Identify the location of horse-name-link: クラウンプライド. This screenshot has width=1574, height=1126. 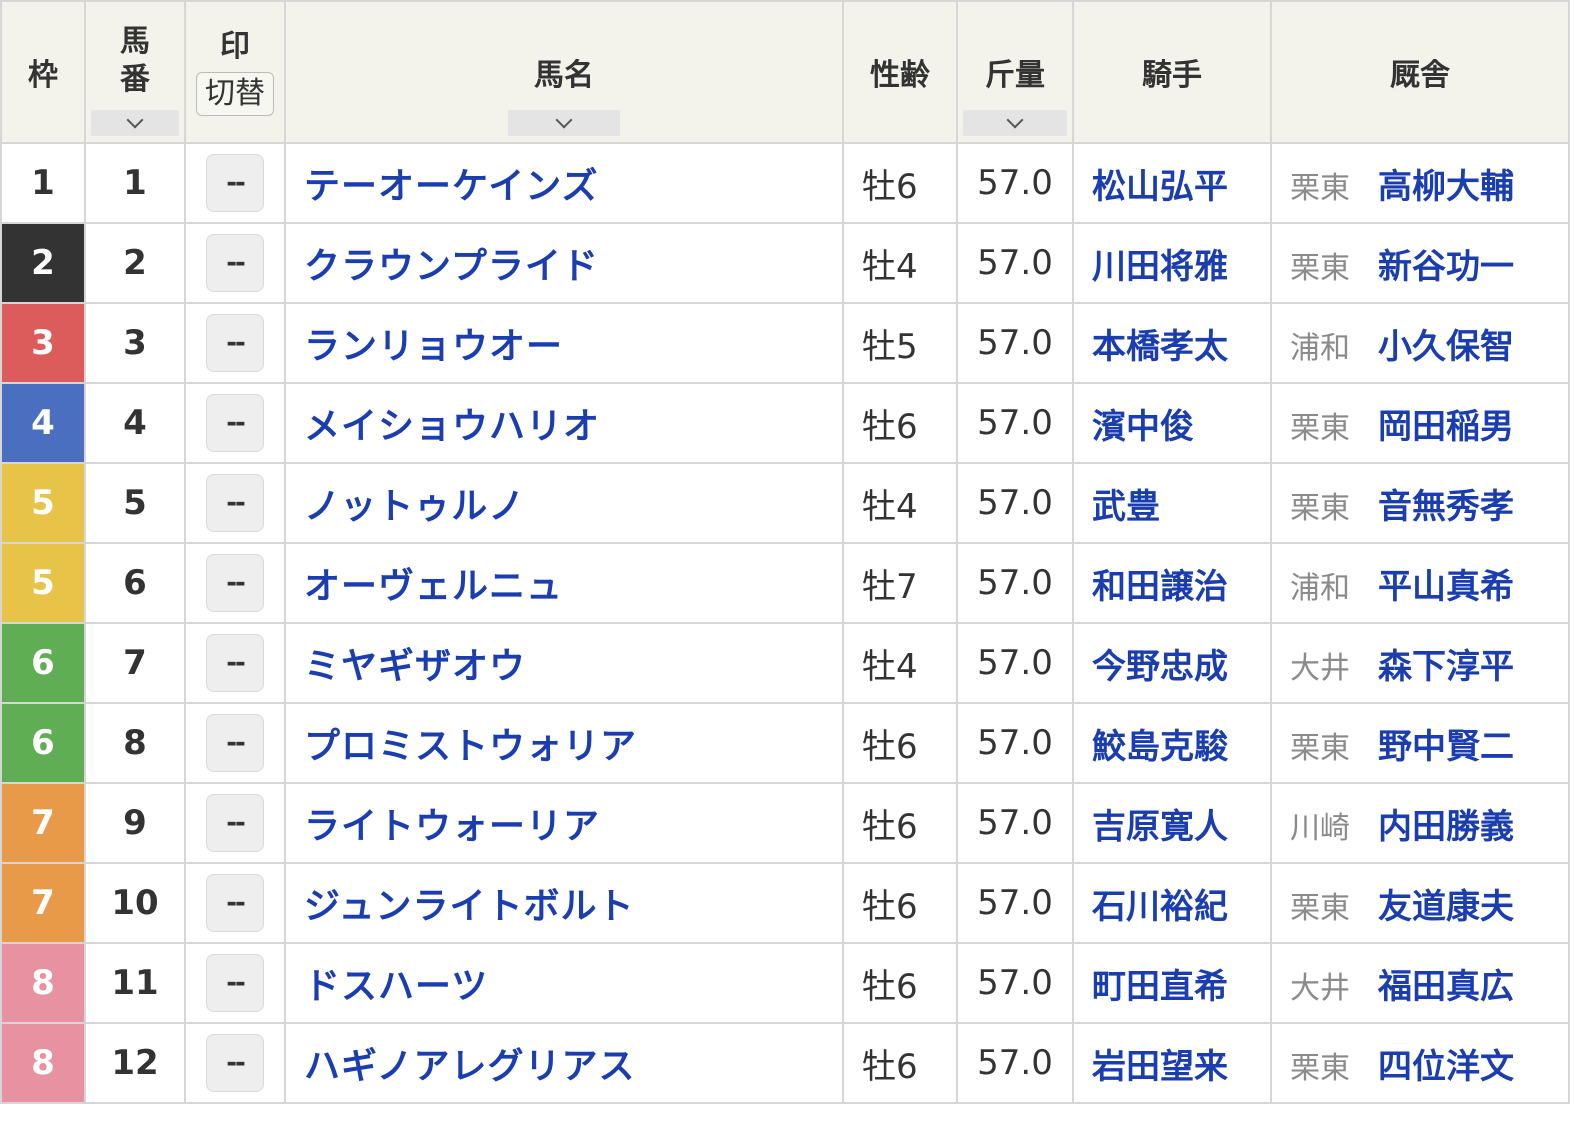
(451, 266).